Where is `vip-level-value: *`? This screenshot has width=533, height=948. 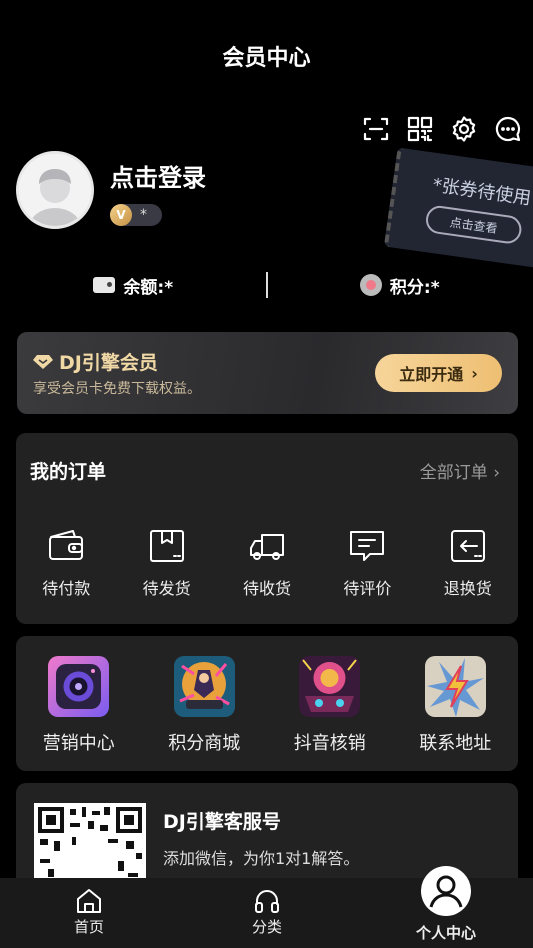 vip-level-value: * is located at coordinates (143, 215).